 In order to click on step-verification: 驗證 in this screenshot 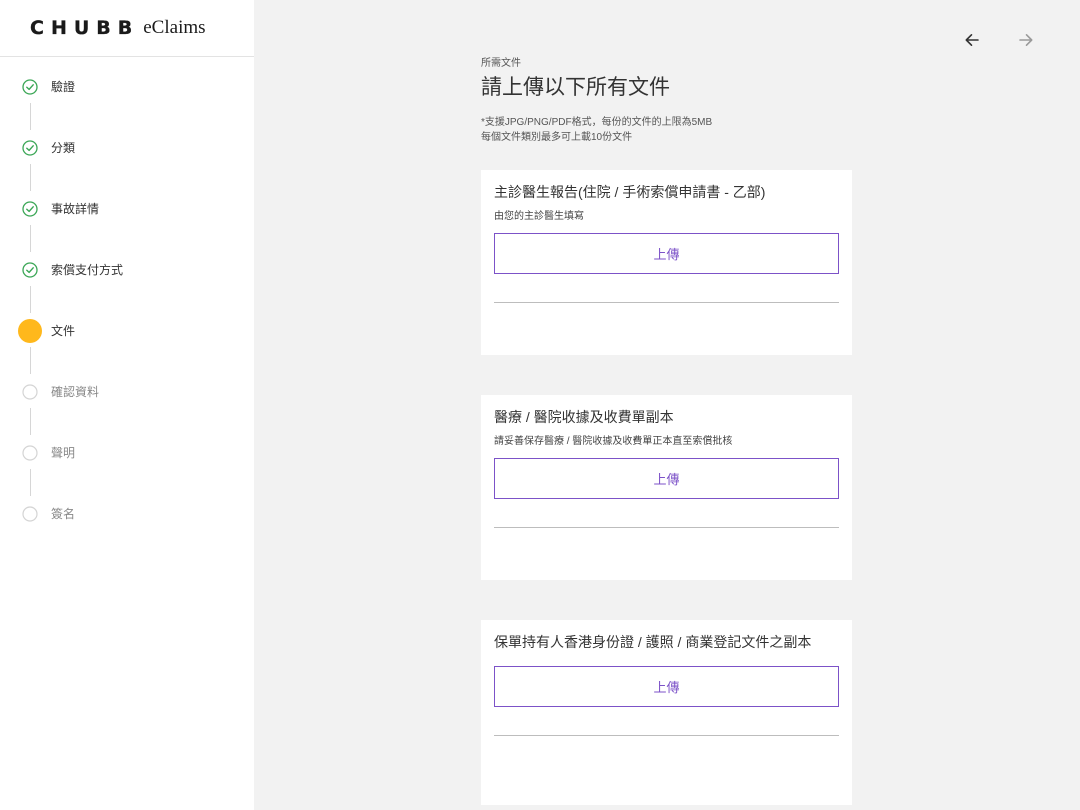, I will do `click(127, 87)`.